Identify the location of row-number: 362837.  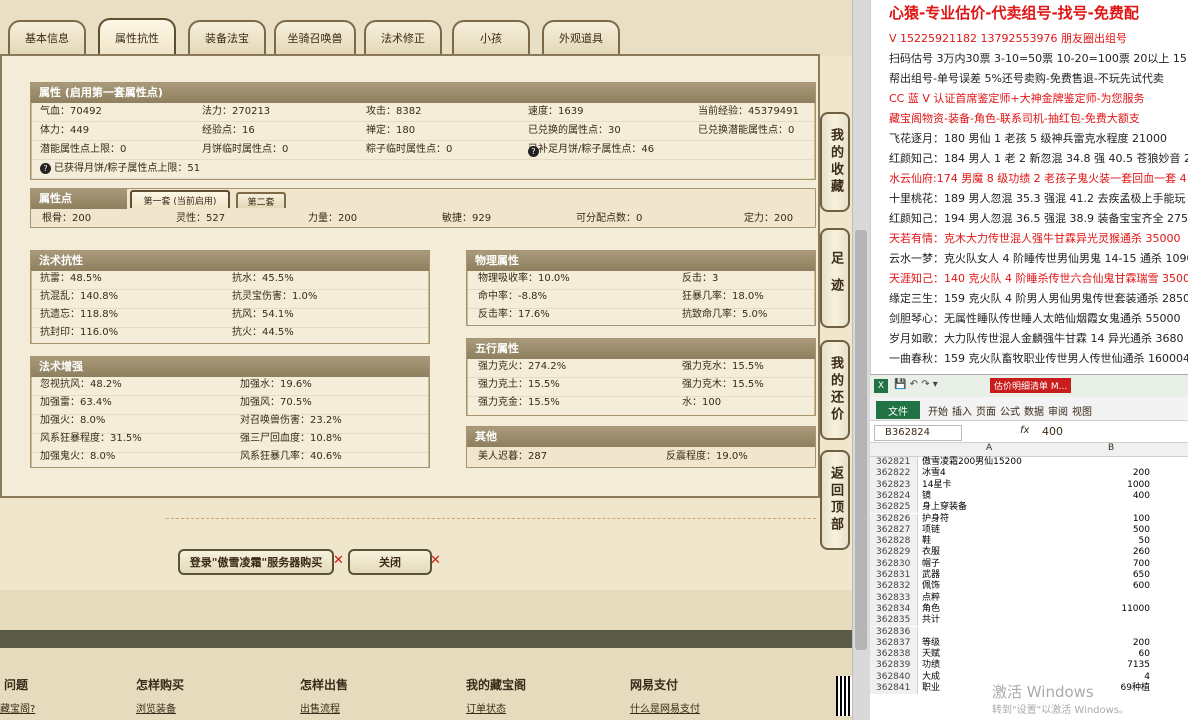
(894, 643).